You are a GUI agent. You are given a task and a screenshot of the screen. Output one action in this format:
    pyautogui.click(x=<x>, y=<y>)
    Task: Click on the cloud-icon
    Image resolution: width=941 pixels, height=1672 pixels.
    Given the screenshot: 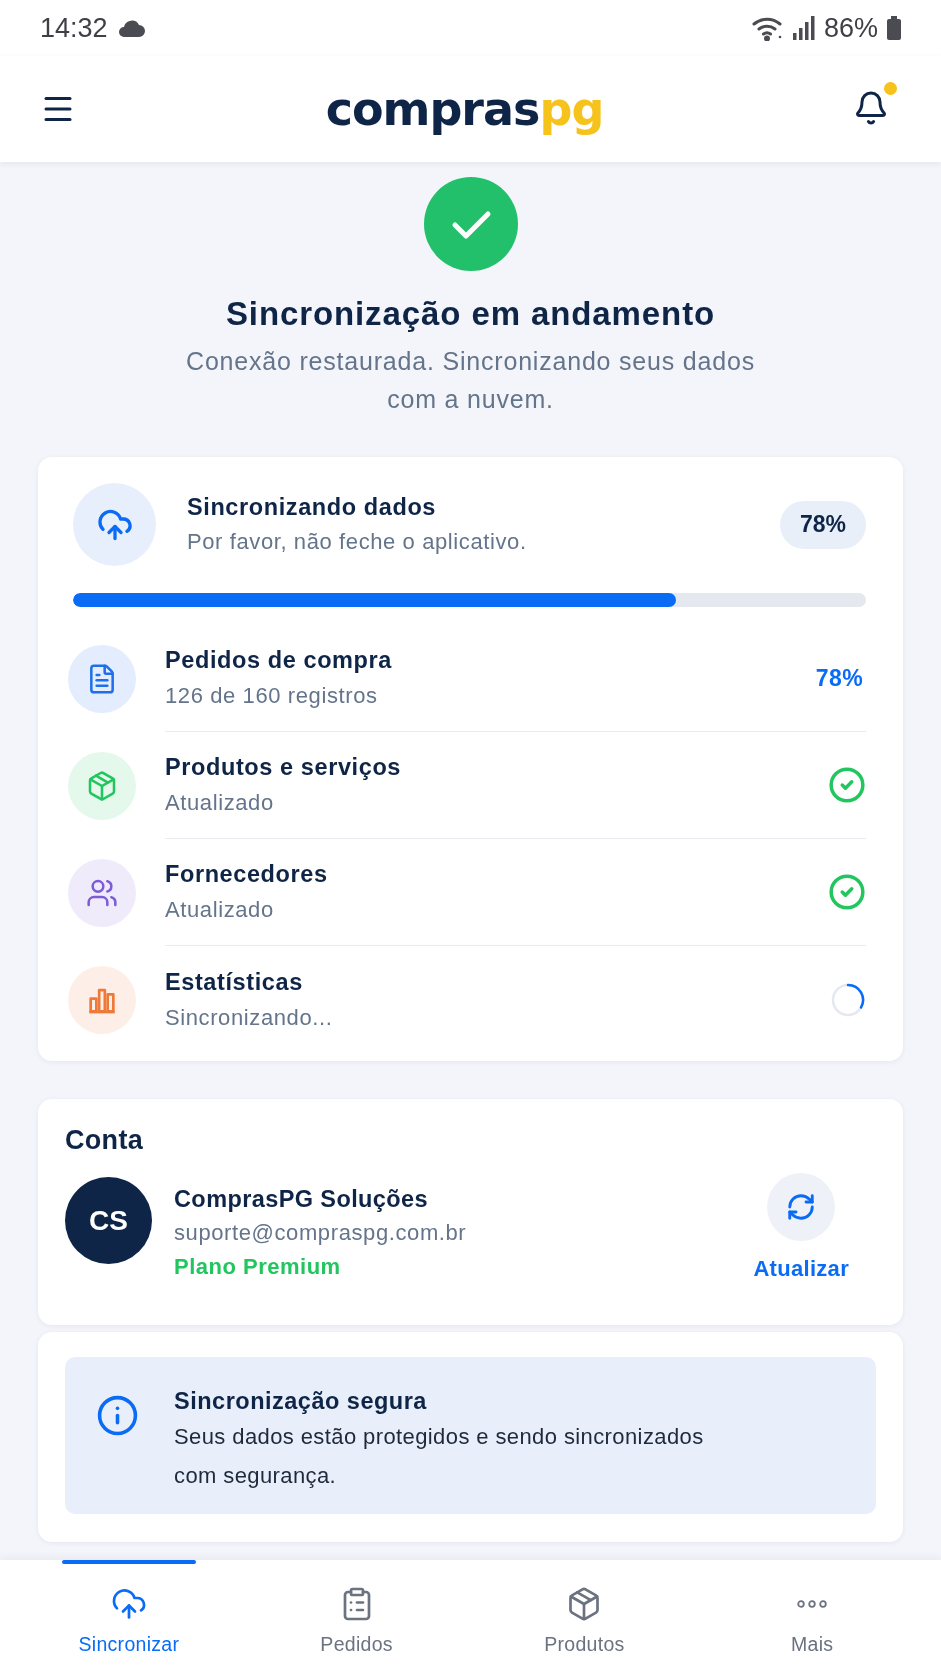 What is the action you would take?
    pyautogui.click(x=130, y=28)
    